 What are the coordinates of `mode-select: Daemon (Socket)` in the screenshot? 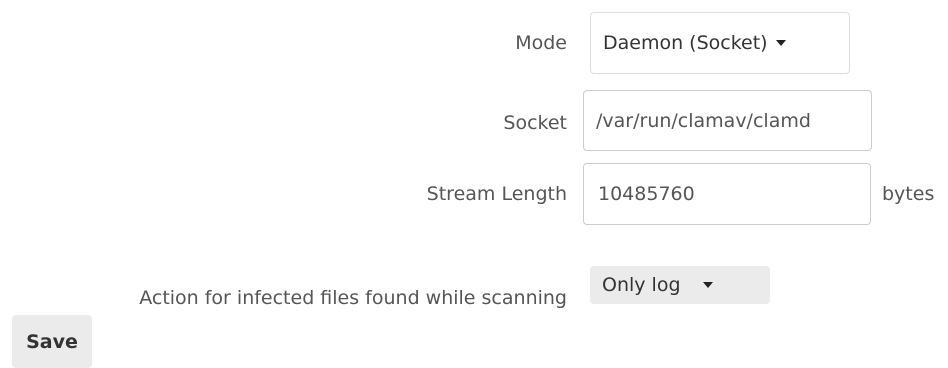 It's located at (720, 43).